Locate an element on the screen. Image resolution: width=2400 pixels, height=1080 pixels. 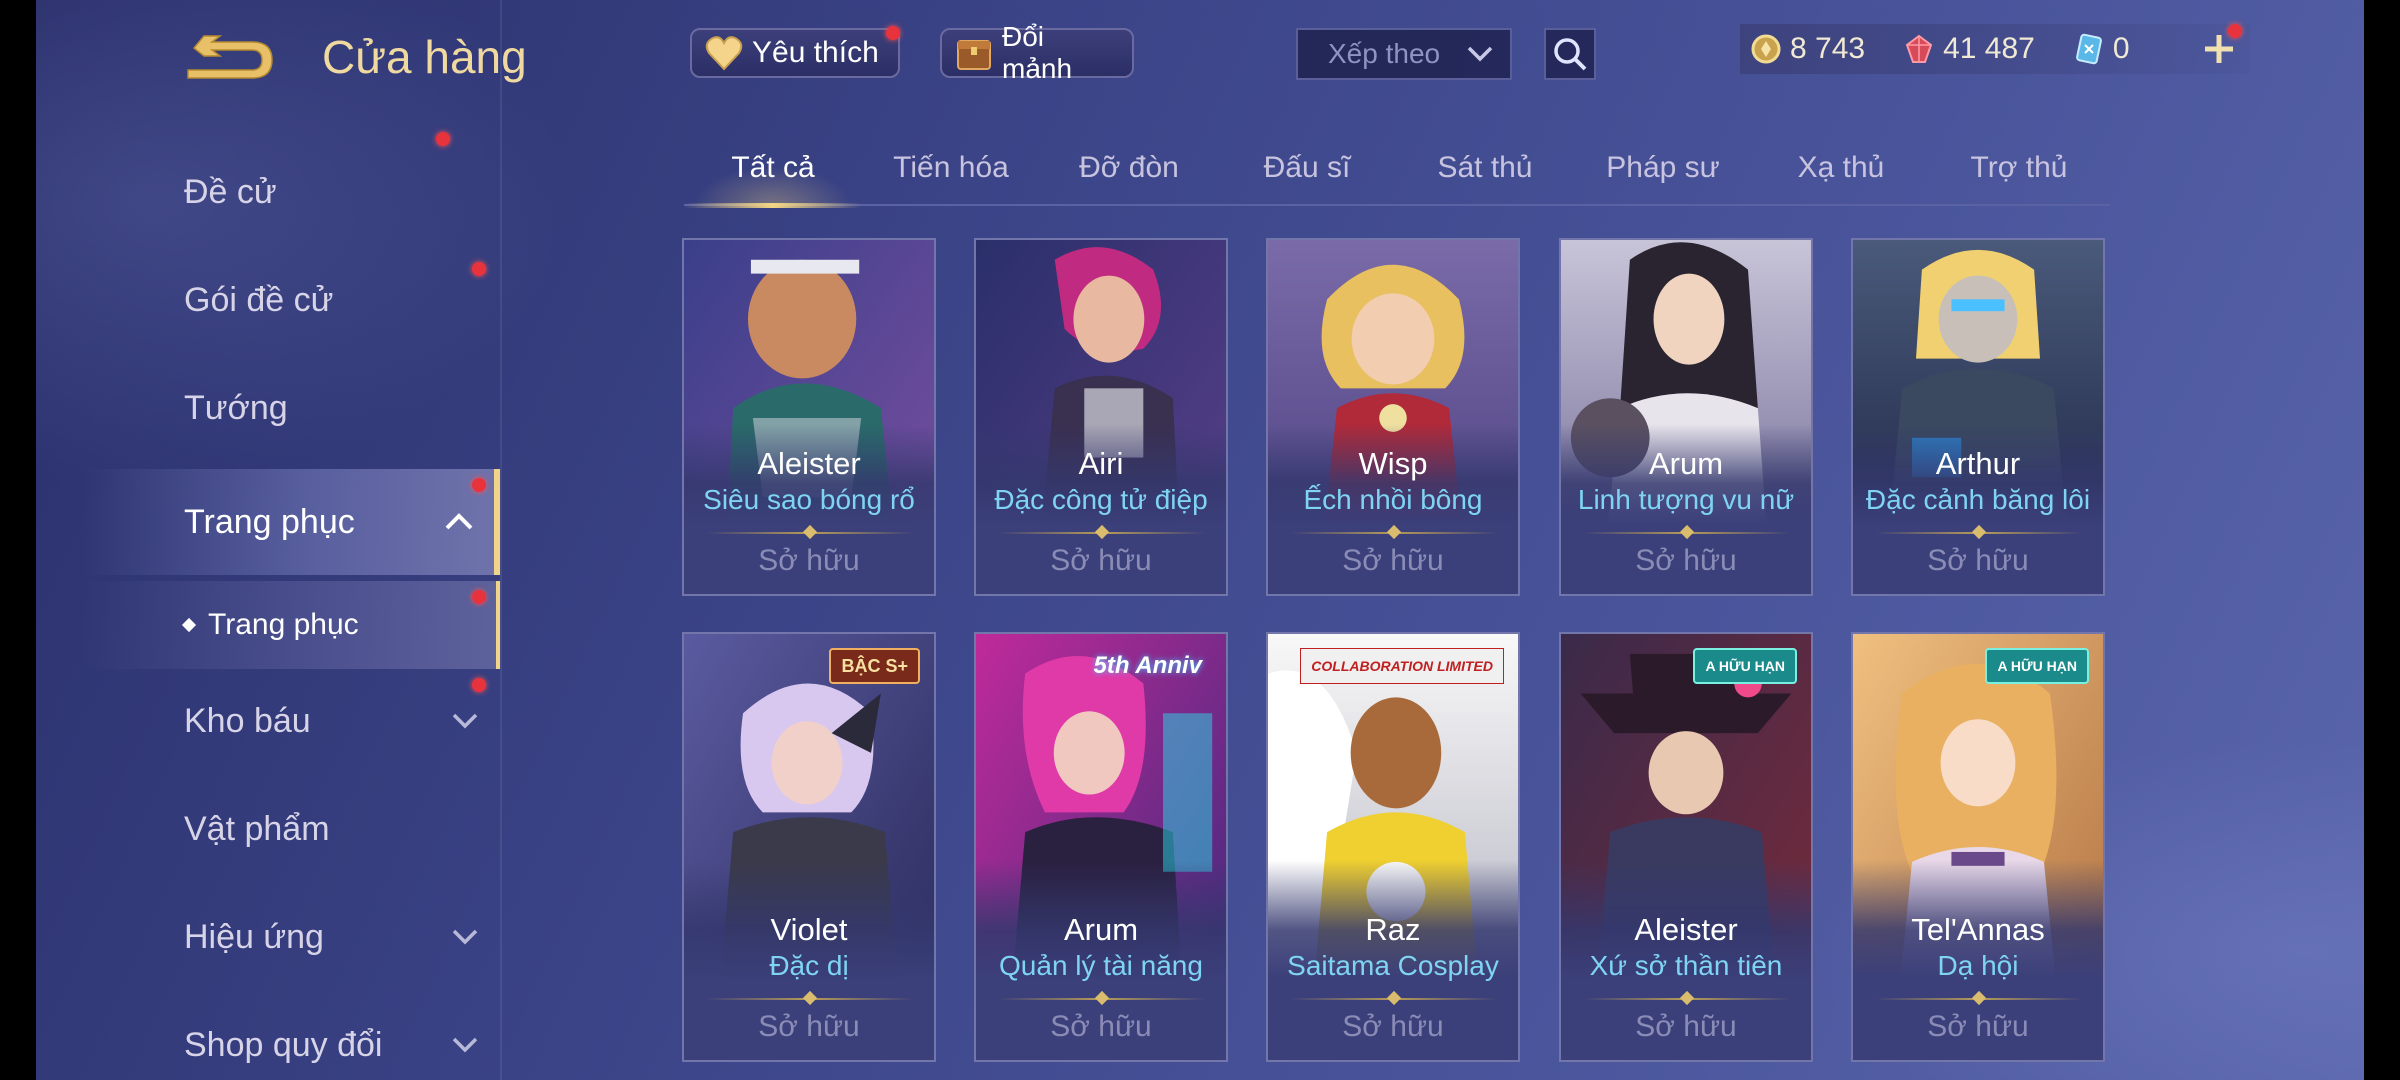
limited-badge: A HỮU HẠN is located at coordinates (2037, 666).